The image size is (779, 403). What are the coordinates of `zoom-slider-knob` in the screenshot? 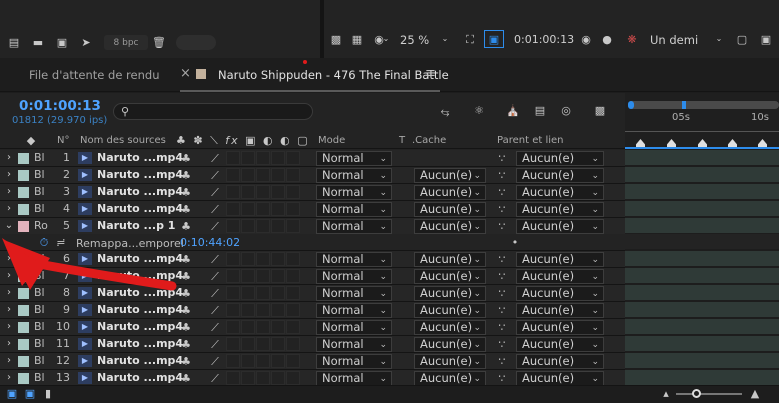 It's located at (696, 393).